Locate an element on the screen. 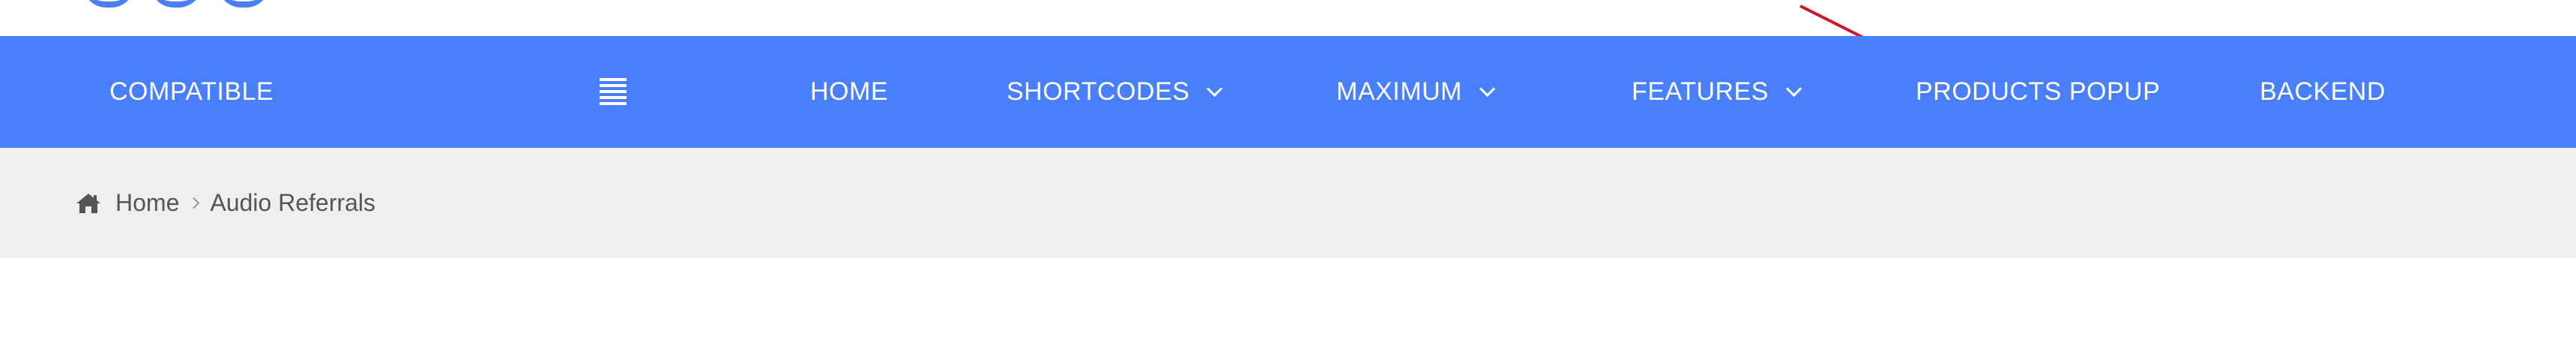  nav-compatible-label: COMPATIBLE is located at coordinates (191, 91).